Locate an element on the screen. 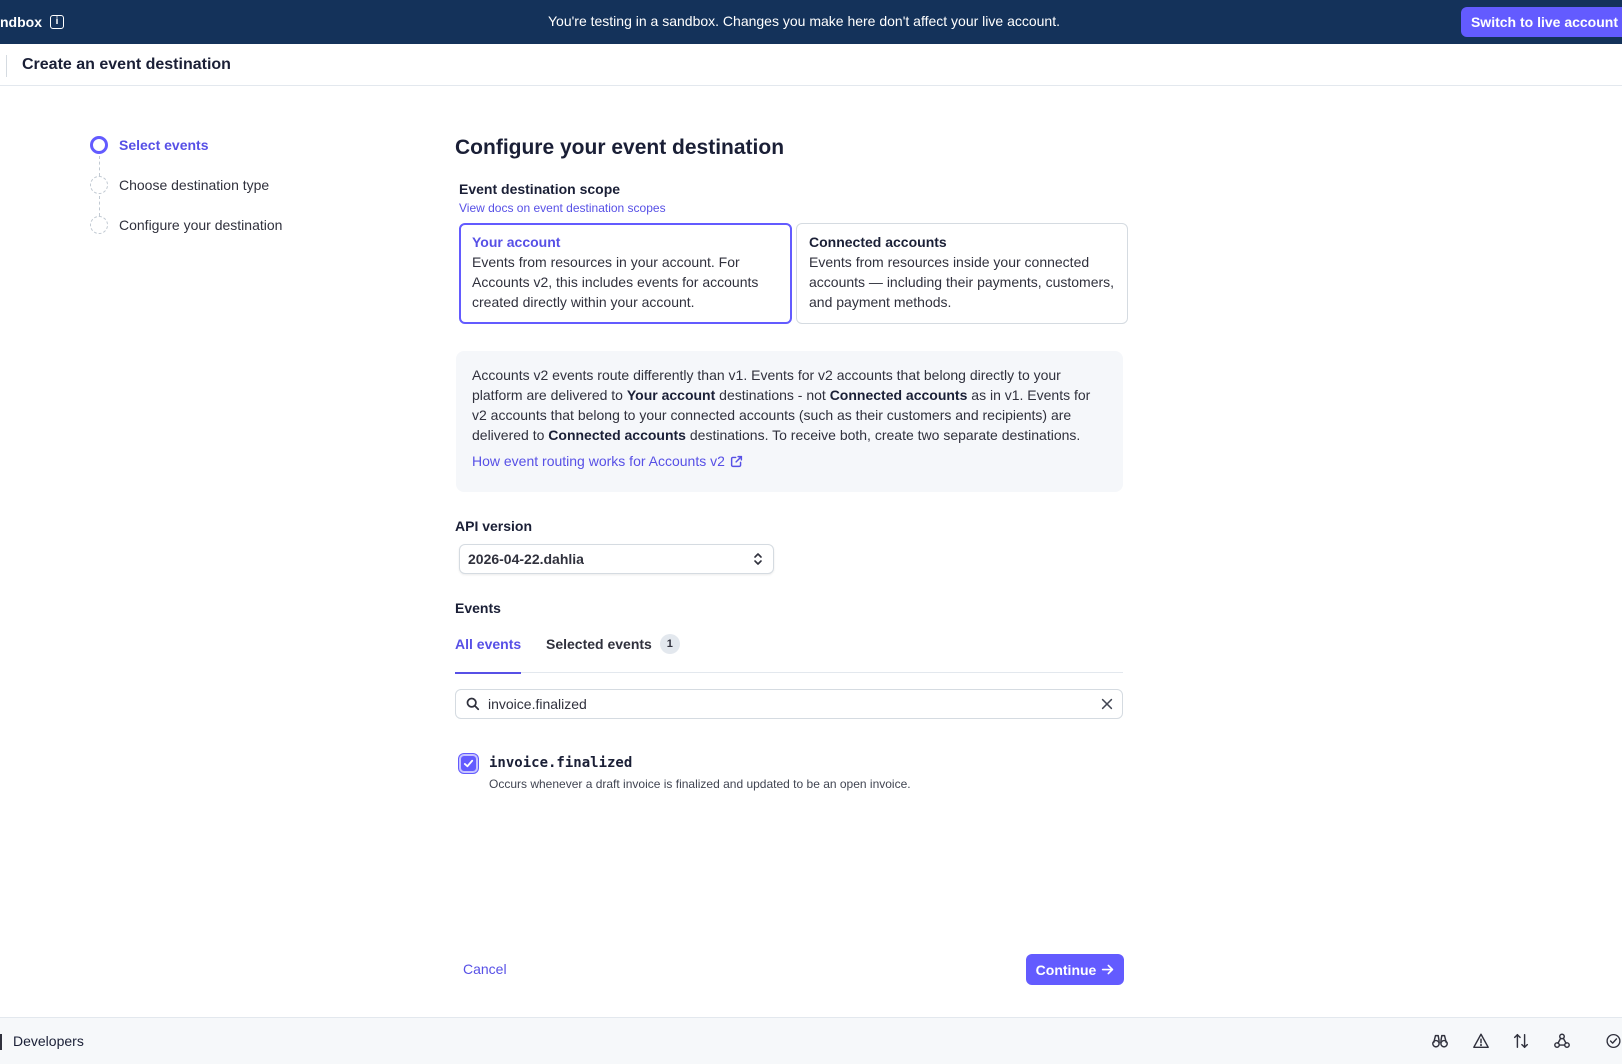  chevron-updown-icon is located at coordinates (758, 559).